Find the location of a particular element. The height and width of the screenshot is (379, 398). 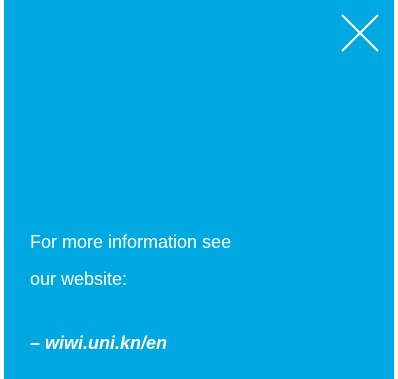

close-icon is located at coordinates (360, 33).